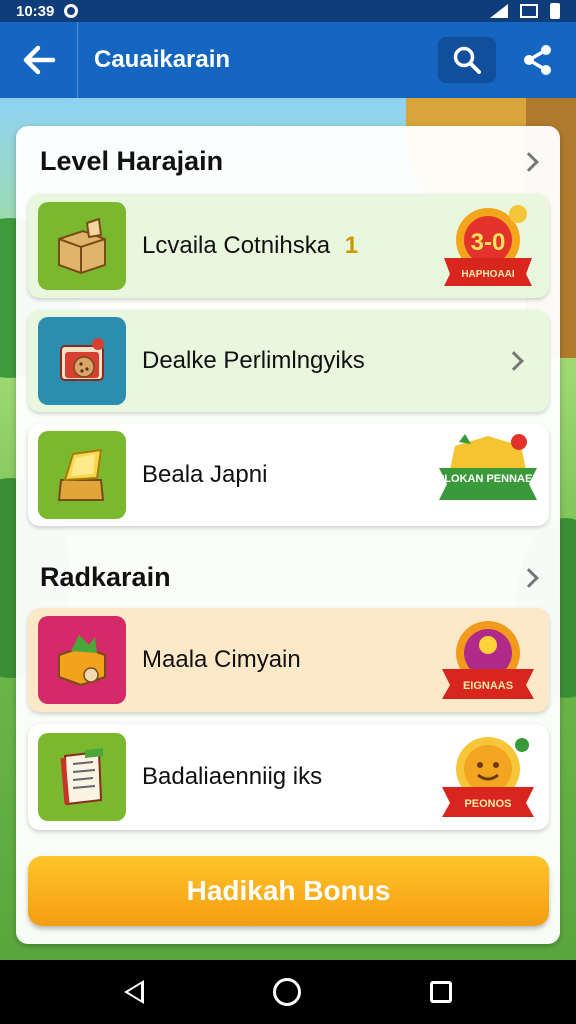 The height and width of the screenshot is (1024, 576). I want to click on list-item: Maala Cimyain EIGNAAS, so click(288, 660).